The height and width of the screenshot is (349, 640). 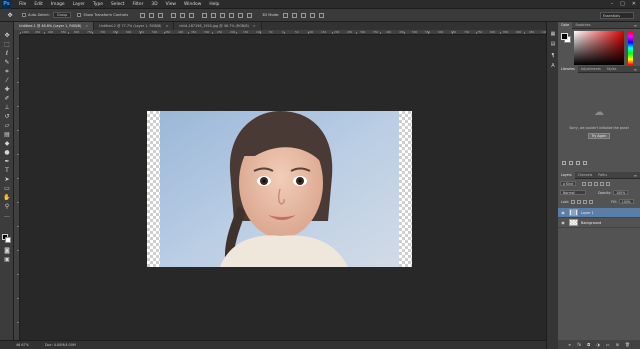 I want to click on history-panel-icon: ▦, so click(x=553, y=33).